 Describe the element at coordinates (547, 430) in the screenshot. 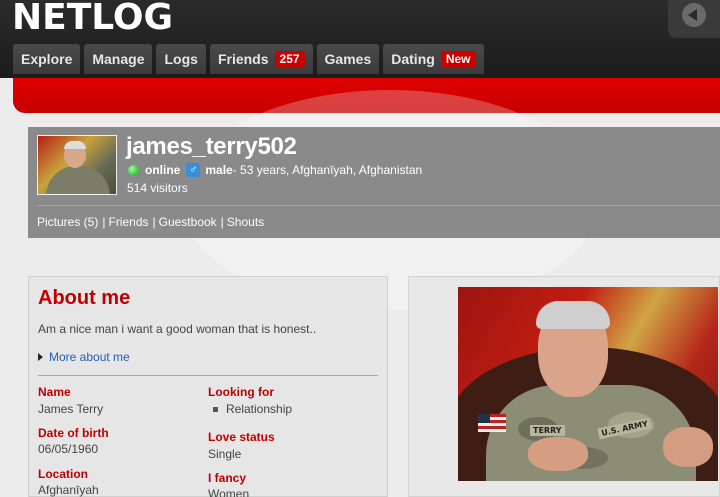

I see `nametape-text: TERRY` at that location.